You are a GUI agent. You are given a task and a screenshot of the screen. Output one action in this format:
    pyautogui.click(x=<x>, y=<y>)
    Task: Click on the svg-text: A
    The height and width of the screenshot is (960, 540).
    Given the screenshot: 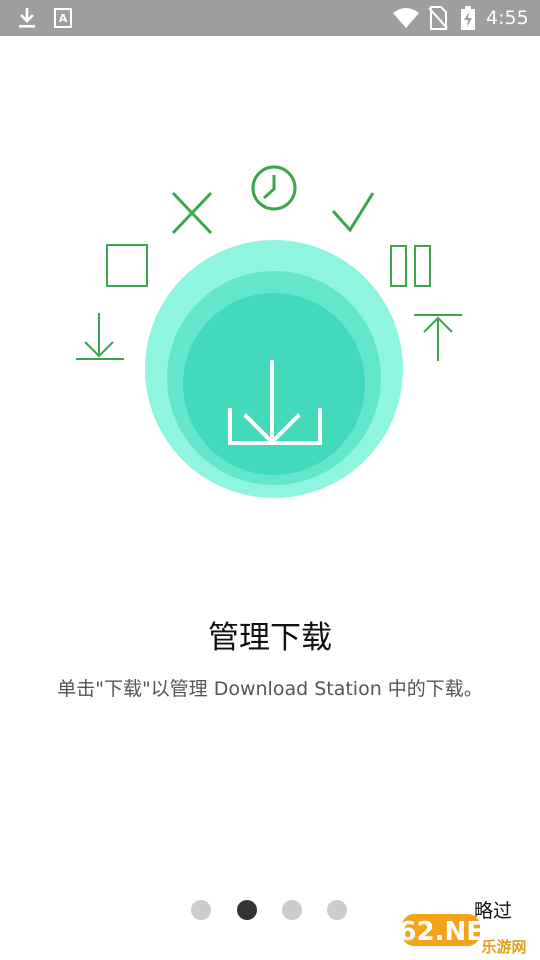 What is the action you would take?
    pyautogui.click(x=63, y=18)
    